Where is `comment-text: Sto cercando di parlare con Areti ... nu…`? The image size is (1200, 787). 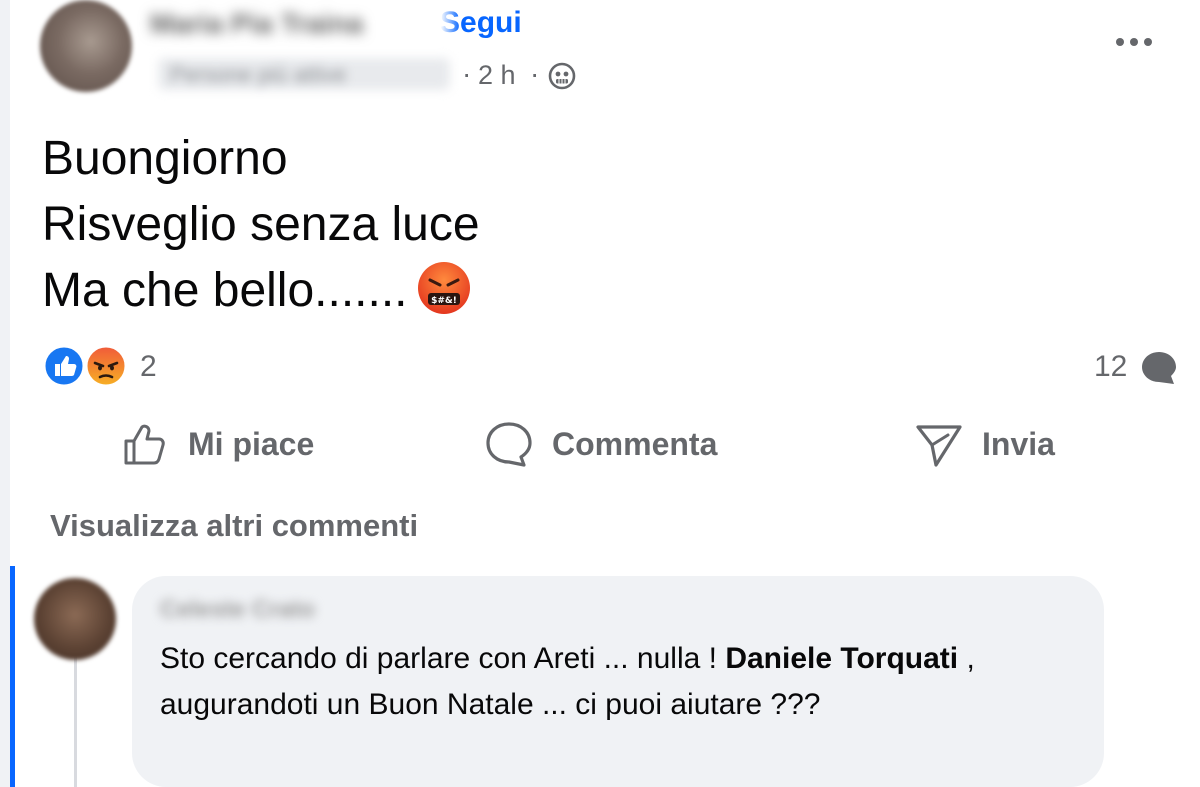 comment-text: Sto cercando di parlare con Areti ... nu… is located at coordinates (620, 682).